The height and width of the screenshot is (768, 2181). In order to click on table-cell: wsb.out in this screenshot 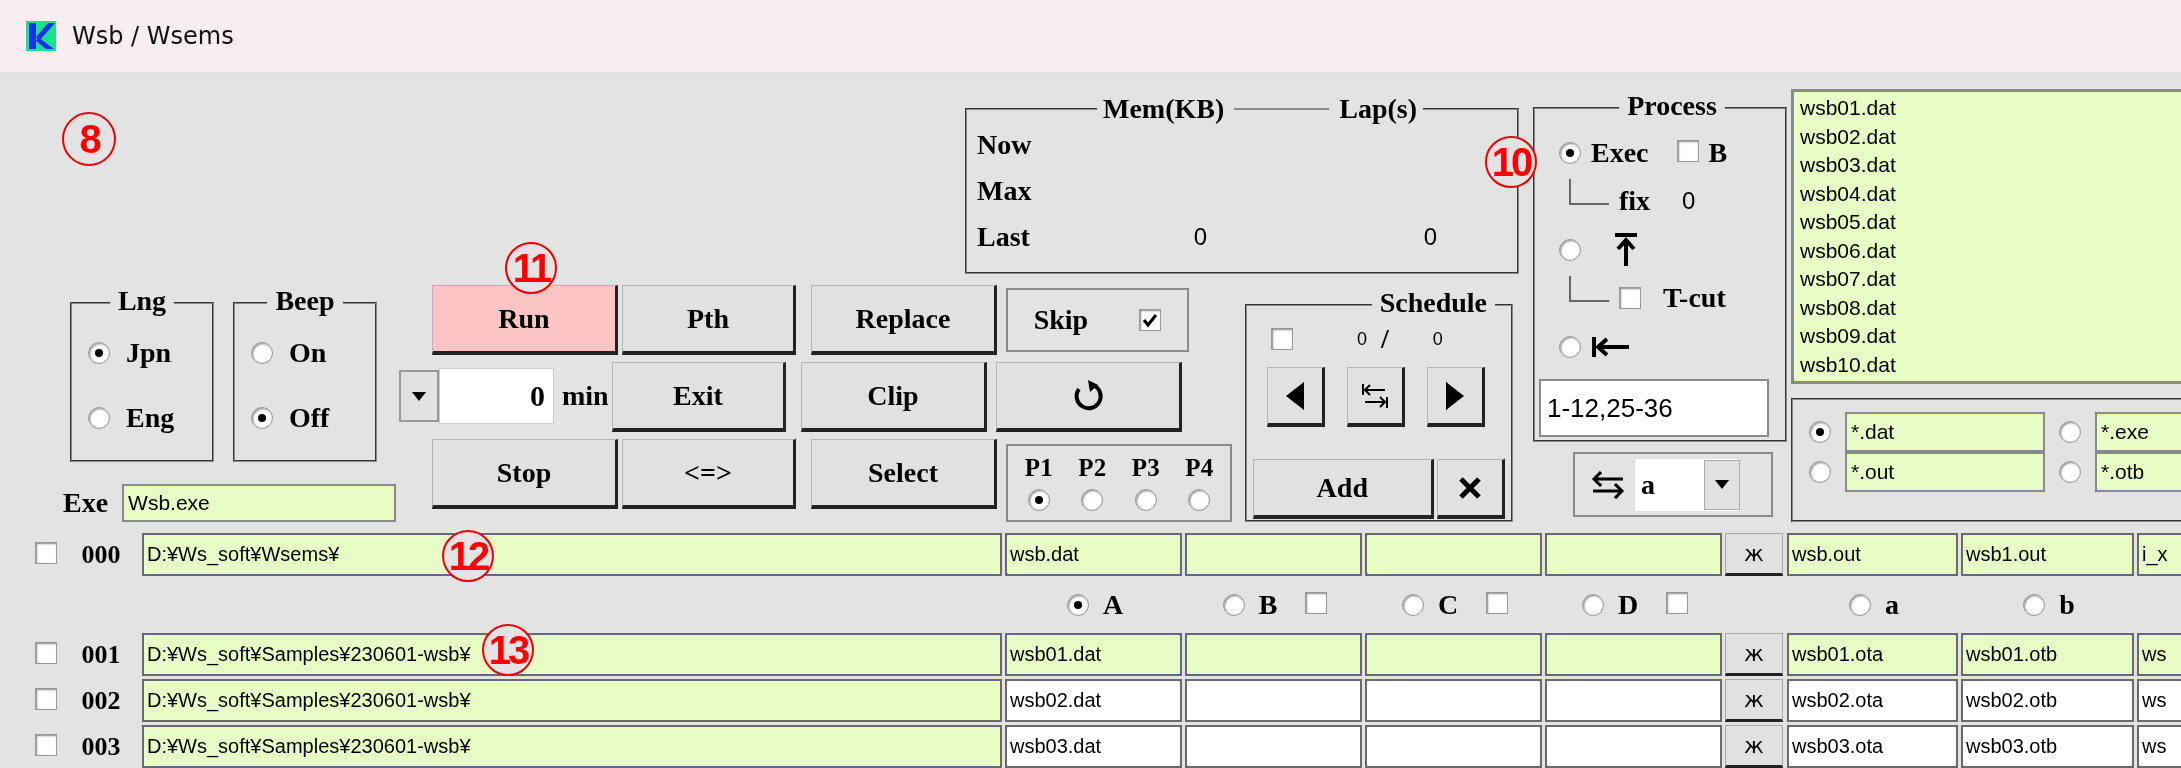, I will do `click(1872, 554)`.